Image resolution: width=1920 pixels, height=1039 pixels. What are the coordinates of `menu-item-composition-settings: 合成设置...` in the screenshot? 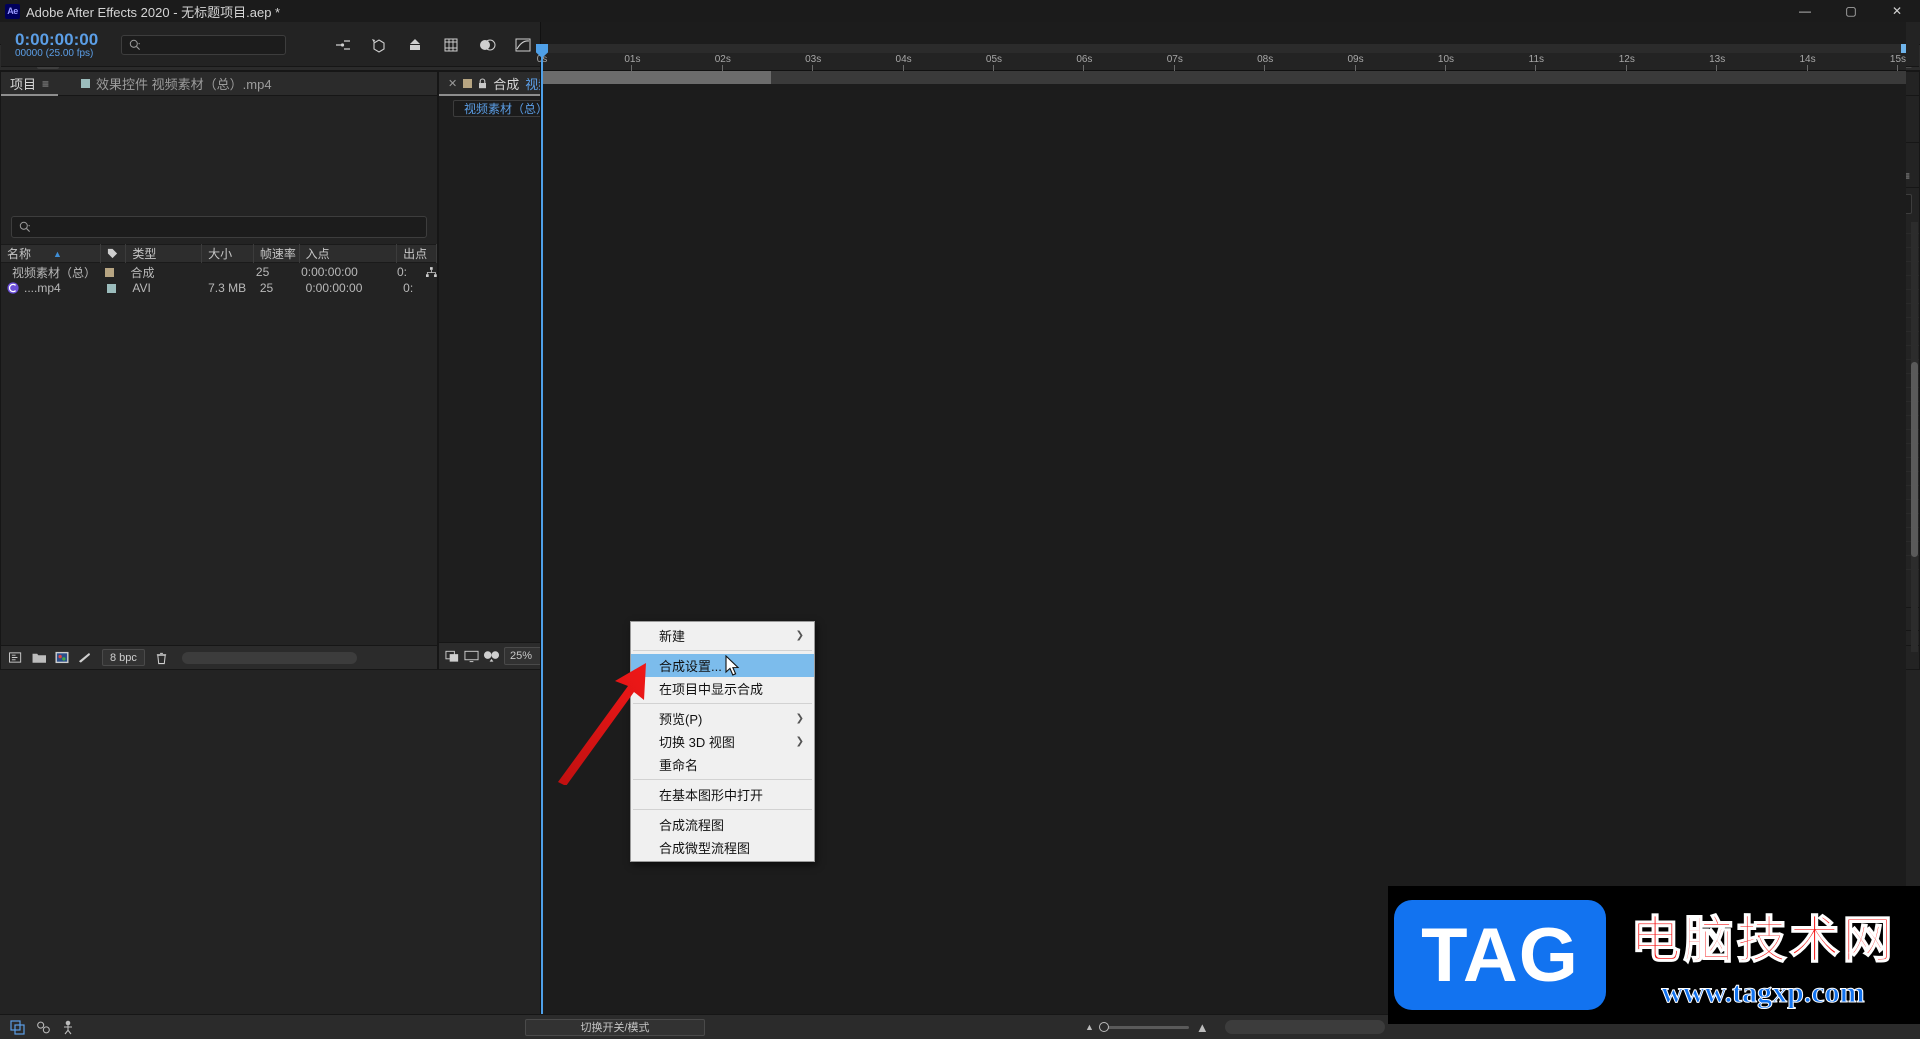 It's located at (722, 665).